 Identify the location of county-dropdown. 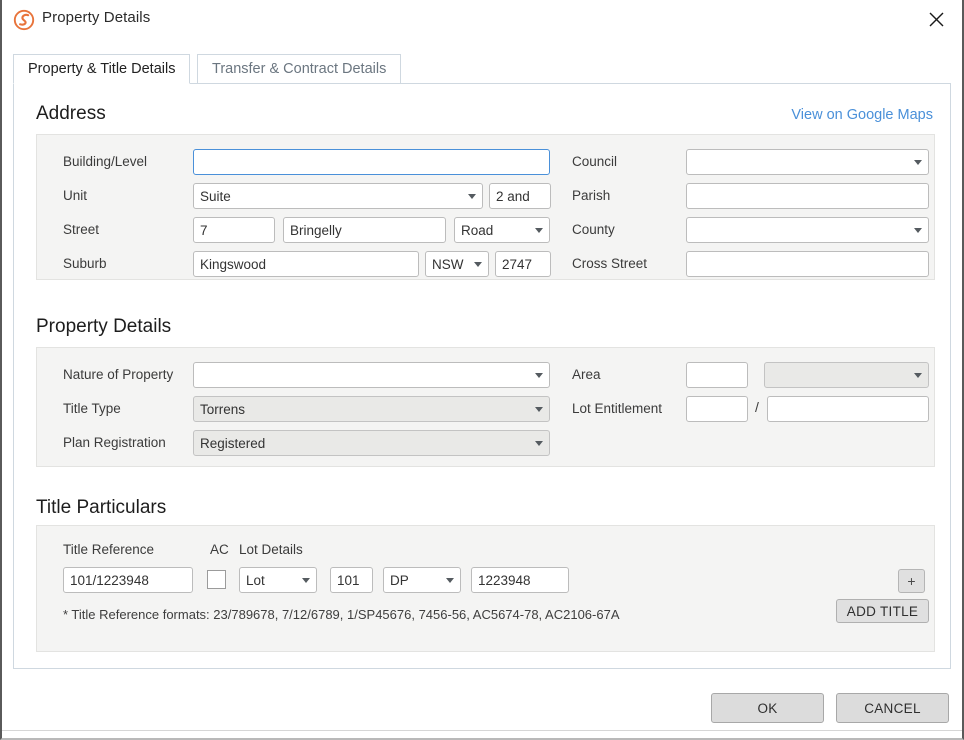
(807, 230).